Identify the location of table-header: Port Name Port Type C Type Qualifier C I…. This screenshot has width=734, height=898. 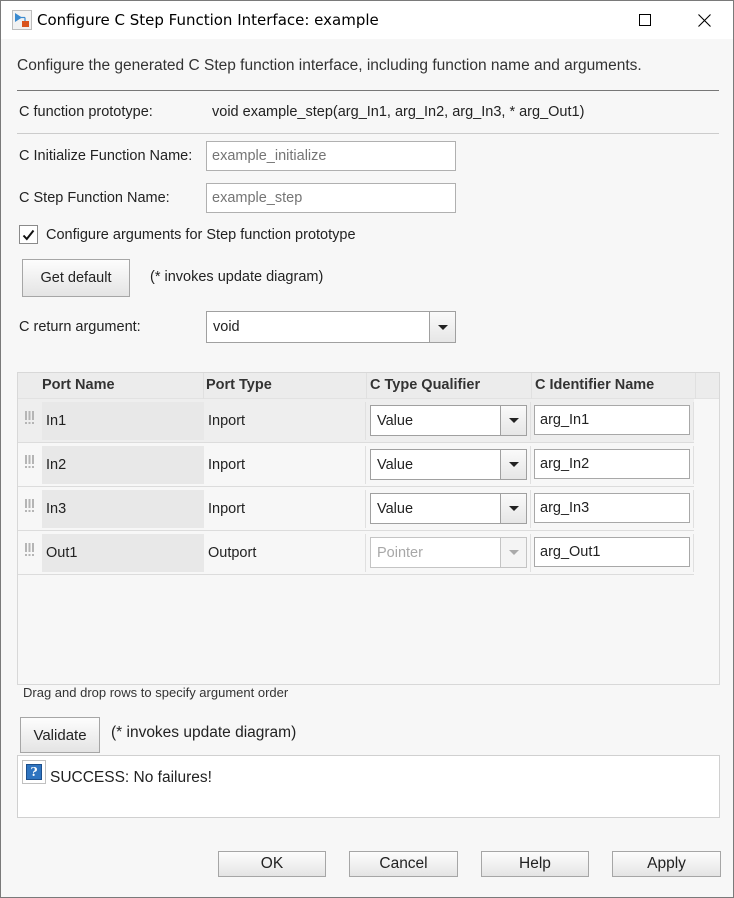
(368, 386).